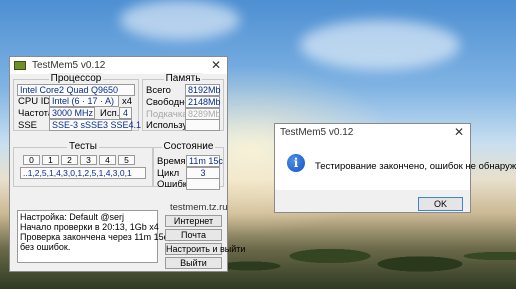 The height and width of the screenshot is (289, 516). Describe the element at coordinates (50, 160) in the screenshot. I see `test-cell: 1` at that location.